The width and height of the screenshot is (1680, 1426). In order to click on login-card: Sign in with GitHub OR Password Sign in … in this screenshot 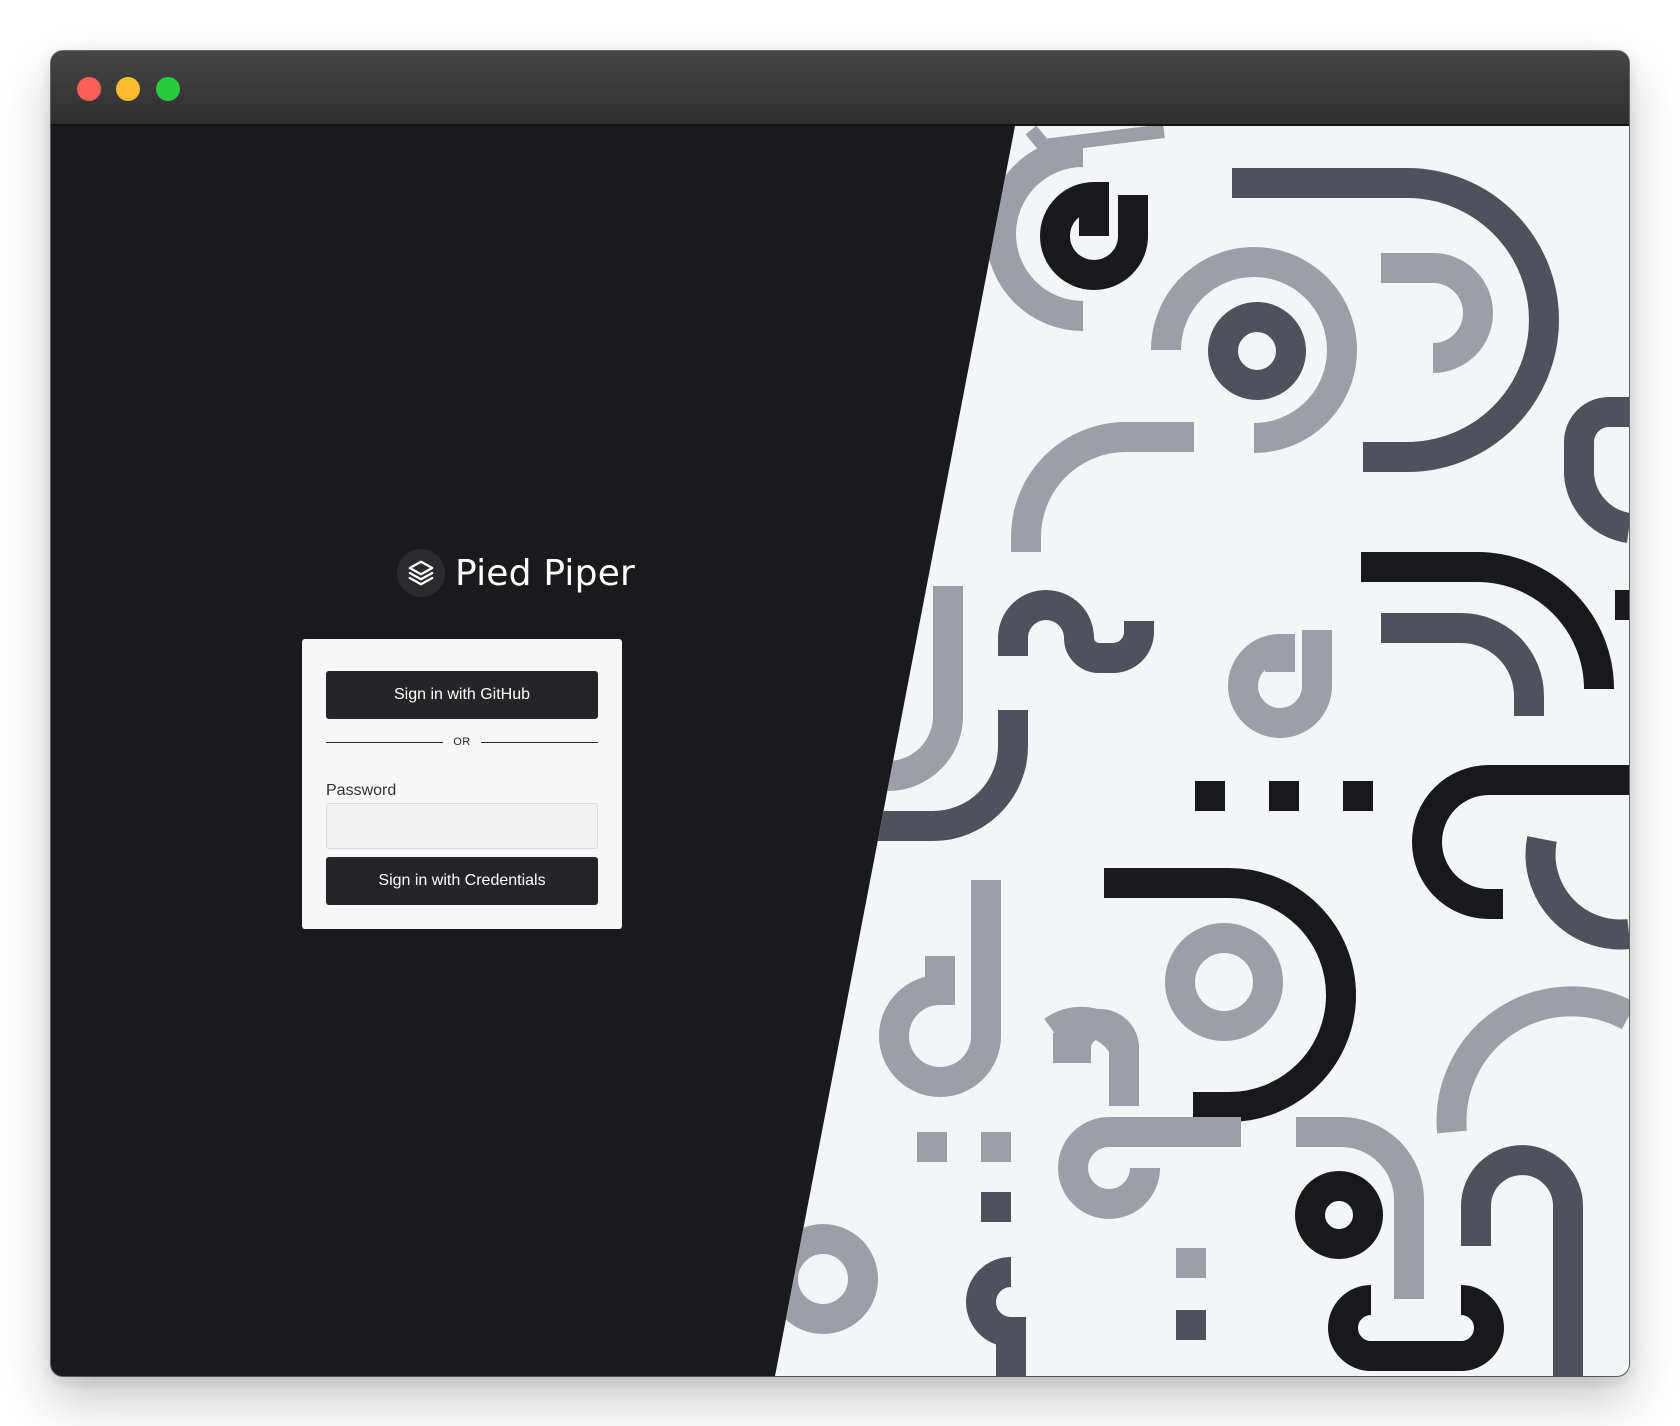, I will do `click(462, 784)`.